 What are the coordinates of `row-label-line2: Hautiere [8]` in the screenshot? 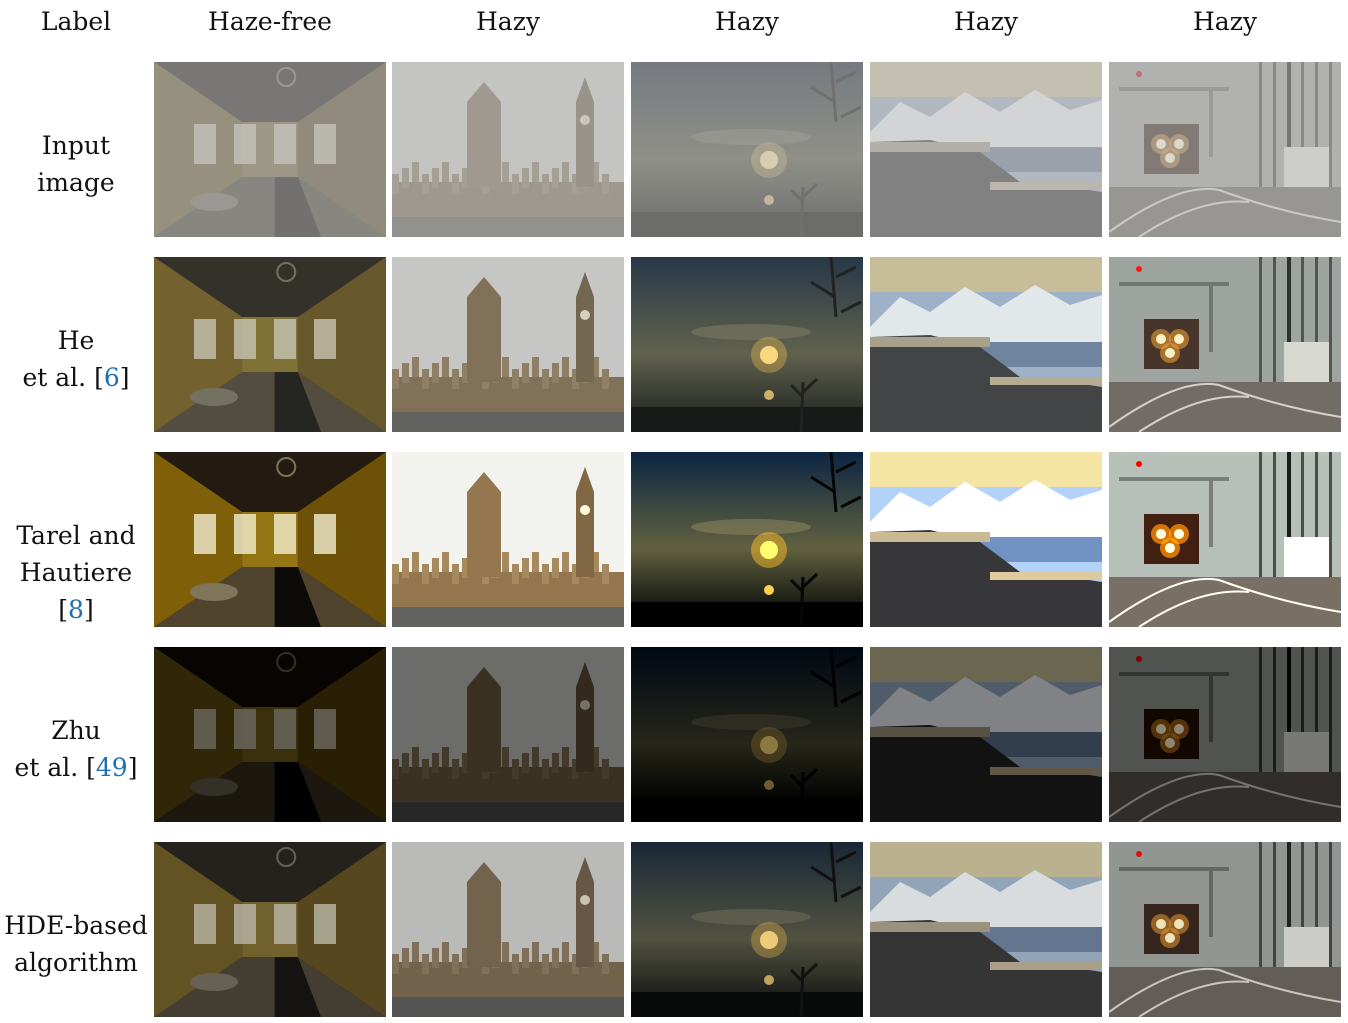 It's located at (76, 591).